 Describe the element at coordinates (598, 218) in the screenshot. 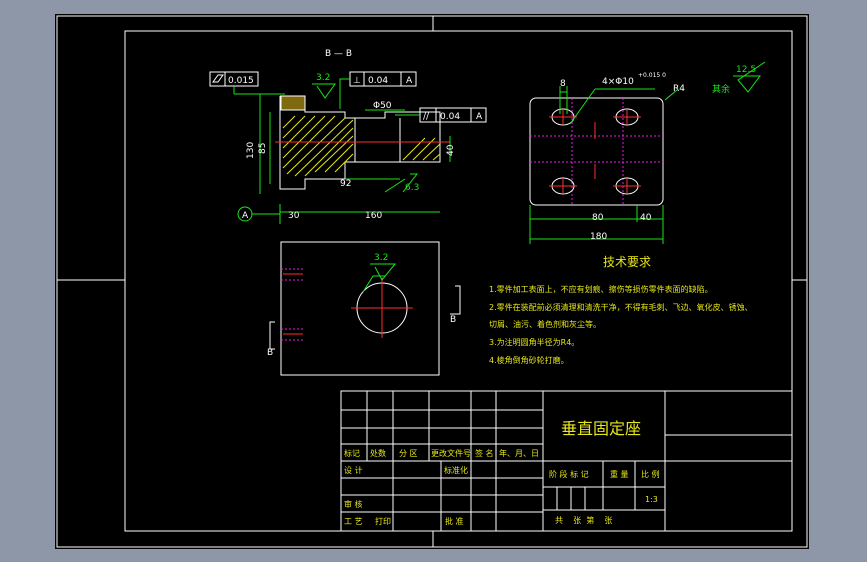

I see `dim-80: 80` at that location.